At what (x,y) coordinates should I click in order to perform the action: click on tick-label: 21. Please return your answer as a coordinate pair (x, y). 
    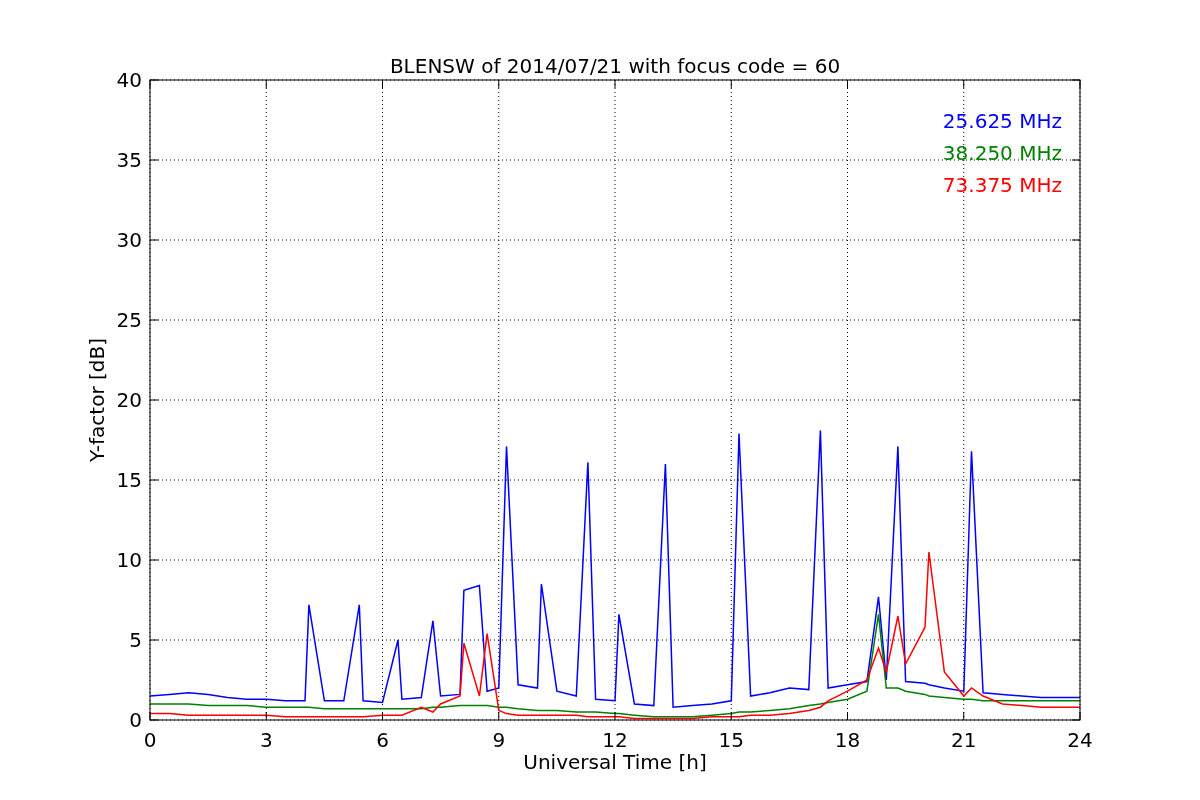
    Looking at the image, I should click on (964, 740).